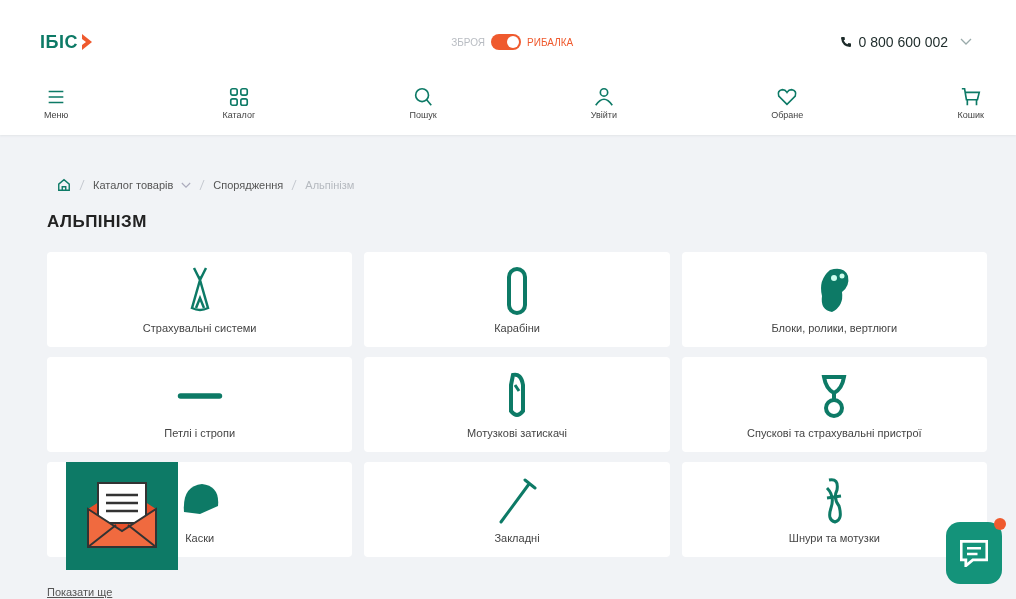 The image size is (1016, 599). I want to click on phone-number: 0 800 600 002, so click(903, 42).